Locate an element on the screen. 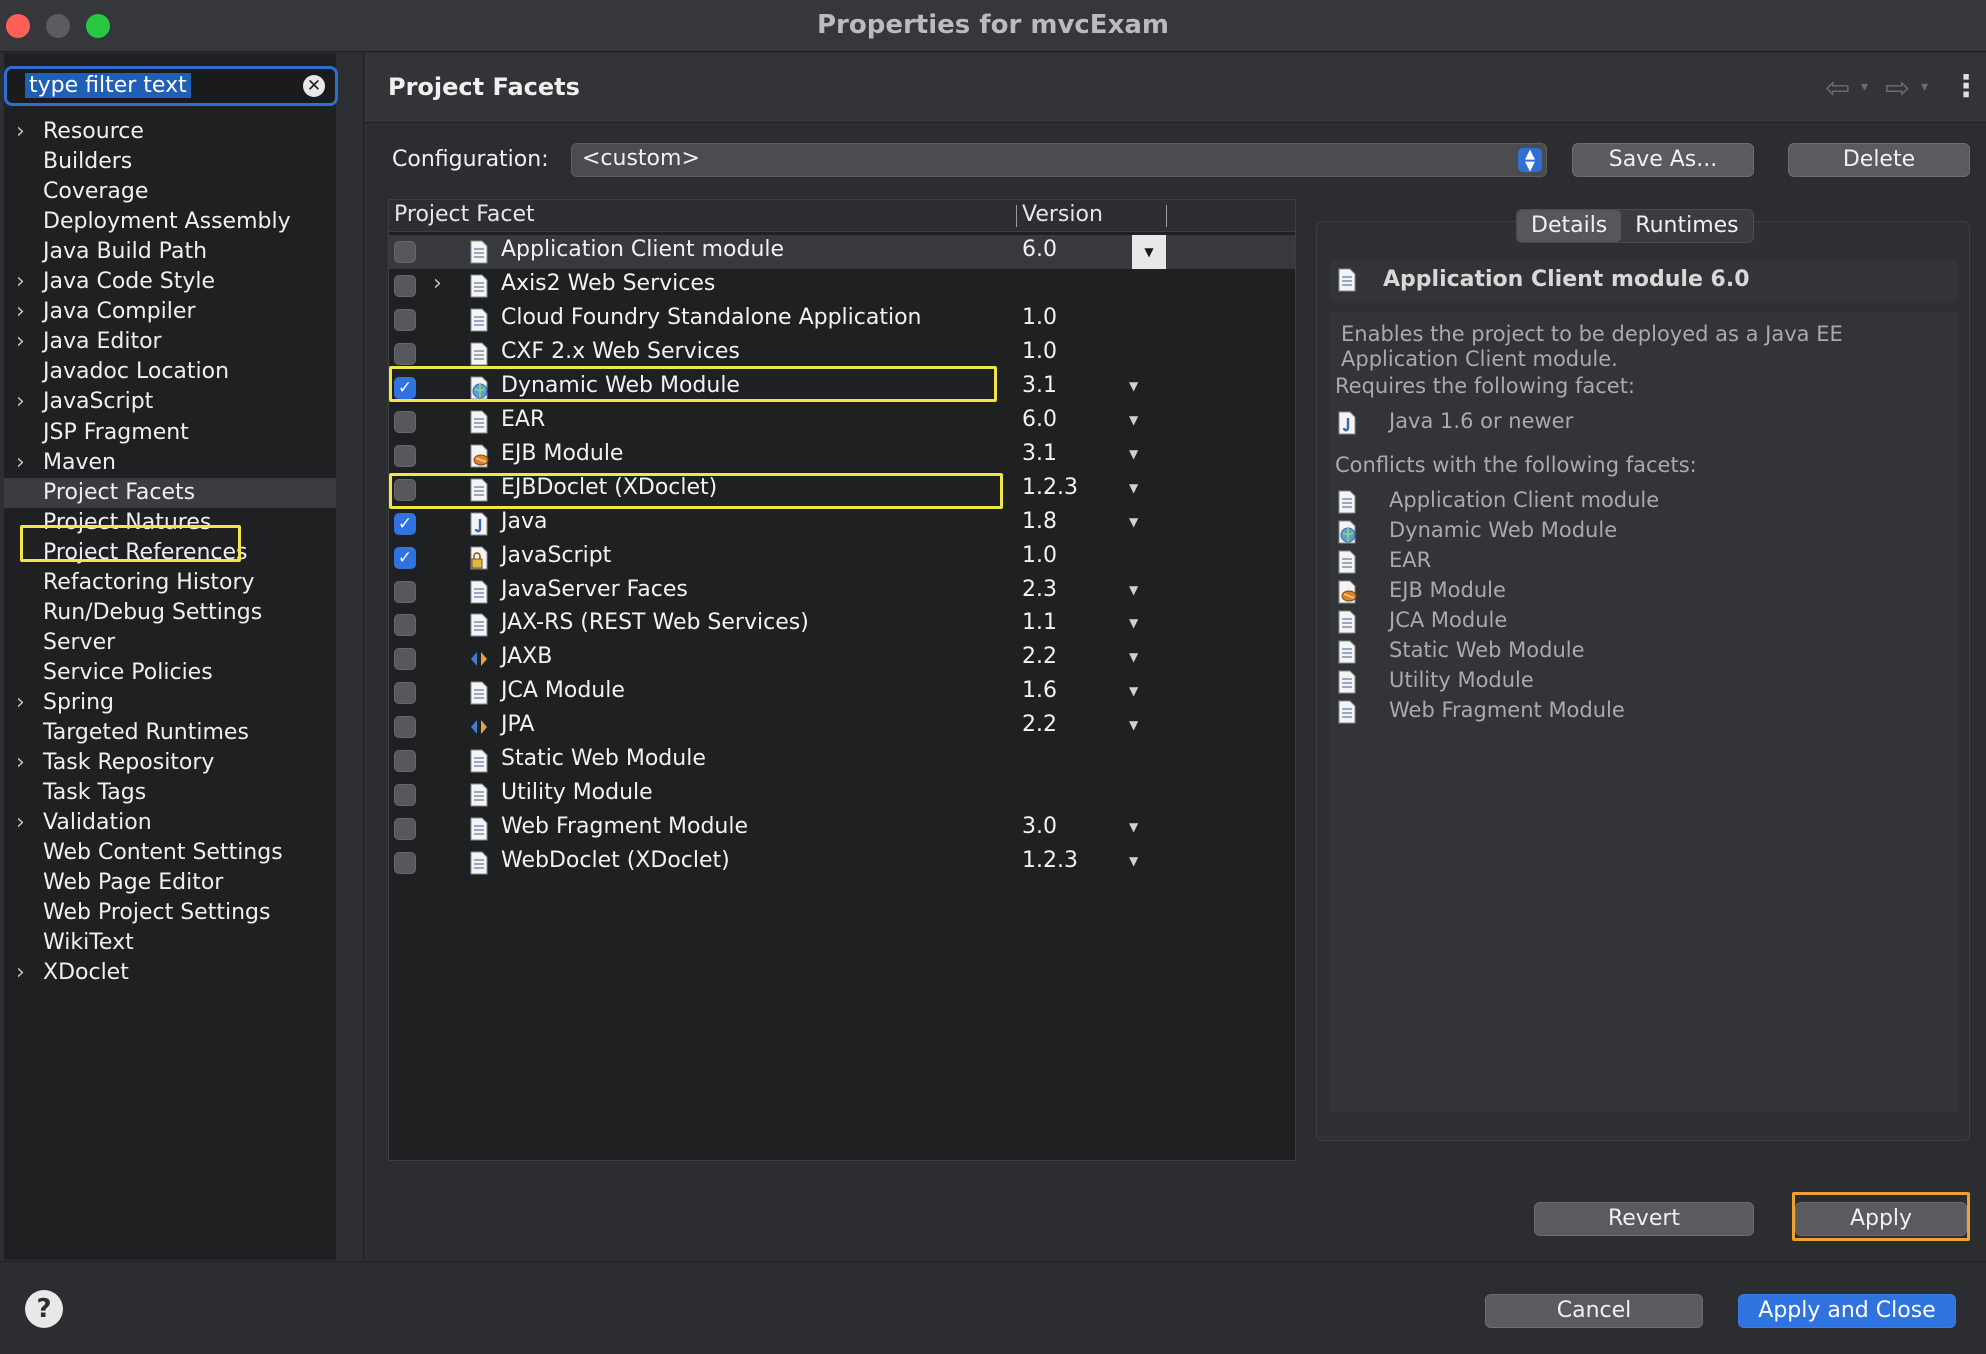 The height and width of the screenshot is (1354, 1986). forward-dropdown-icon: ▾ is located at coordinates (1924, 87).